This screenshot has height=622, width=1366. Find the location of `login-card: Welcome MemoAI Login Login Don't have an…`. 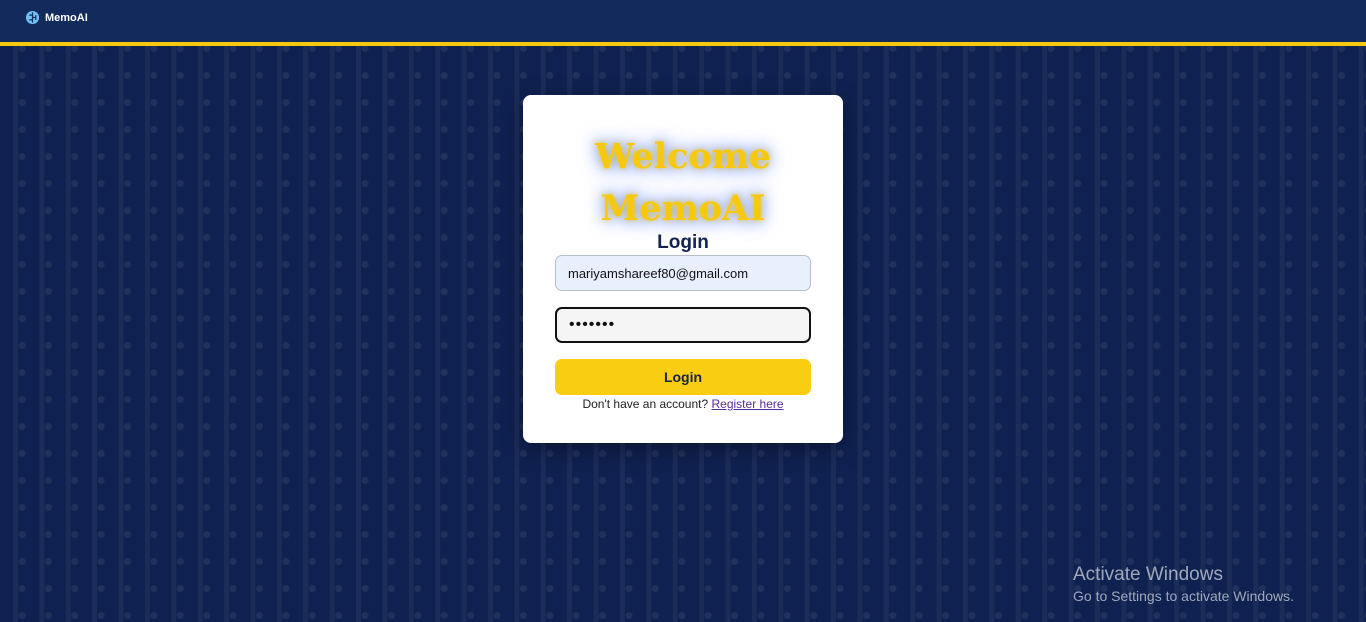

login-card: Welcome MemoAI Login Login Don't have an… is located at coordinates (683, 269).